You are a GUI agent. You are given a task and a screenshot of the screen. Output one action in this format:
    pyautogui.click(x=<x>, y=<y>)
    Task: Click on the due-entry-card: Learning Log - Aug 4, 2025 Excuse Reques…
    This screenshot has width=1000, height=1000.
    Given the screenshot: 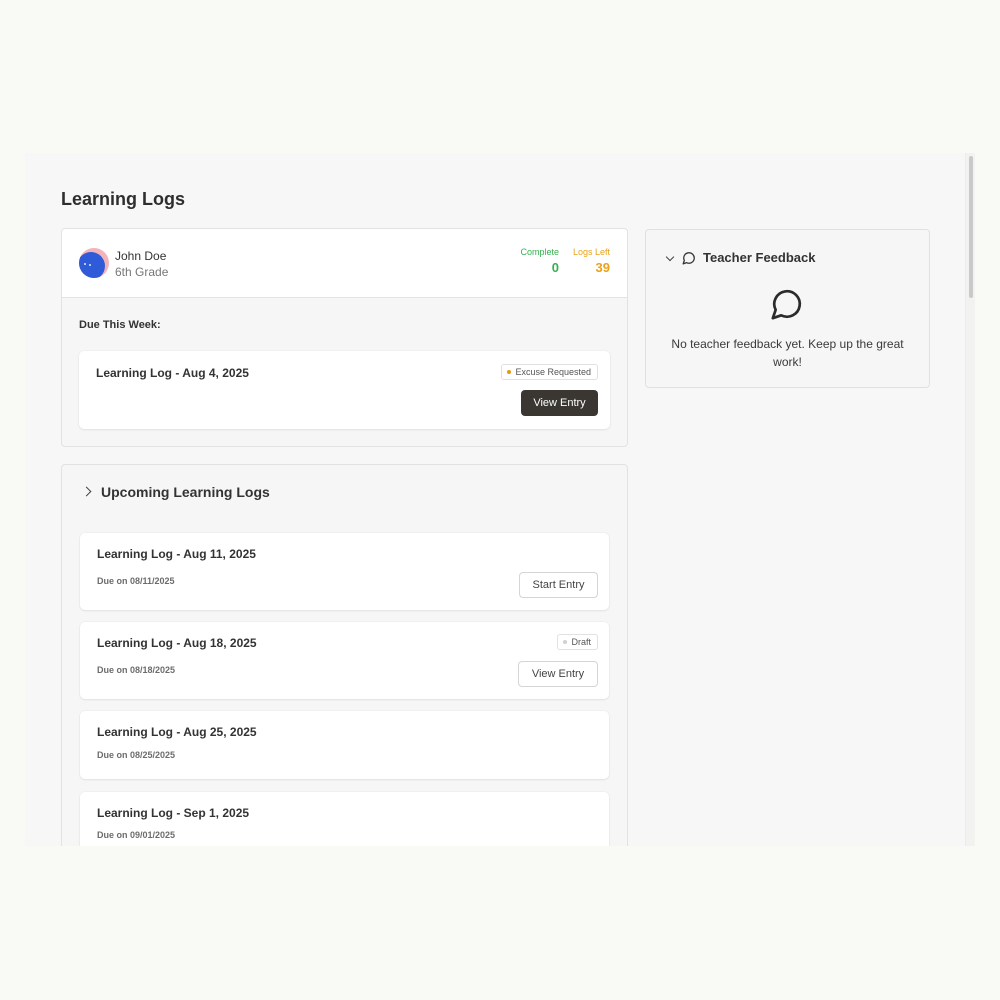 What is the action you would take?
    pyautogui.click(x=344, y=390)
    